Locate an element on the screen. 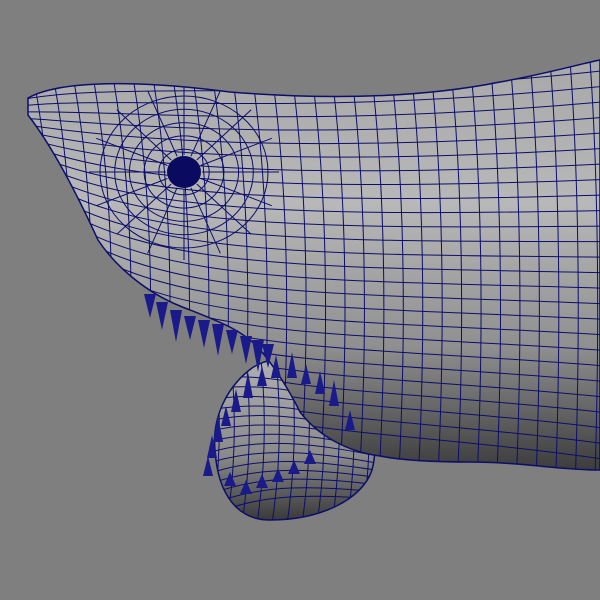 The image size is (600, 600). eye is located at coordinates (184, 172).